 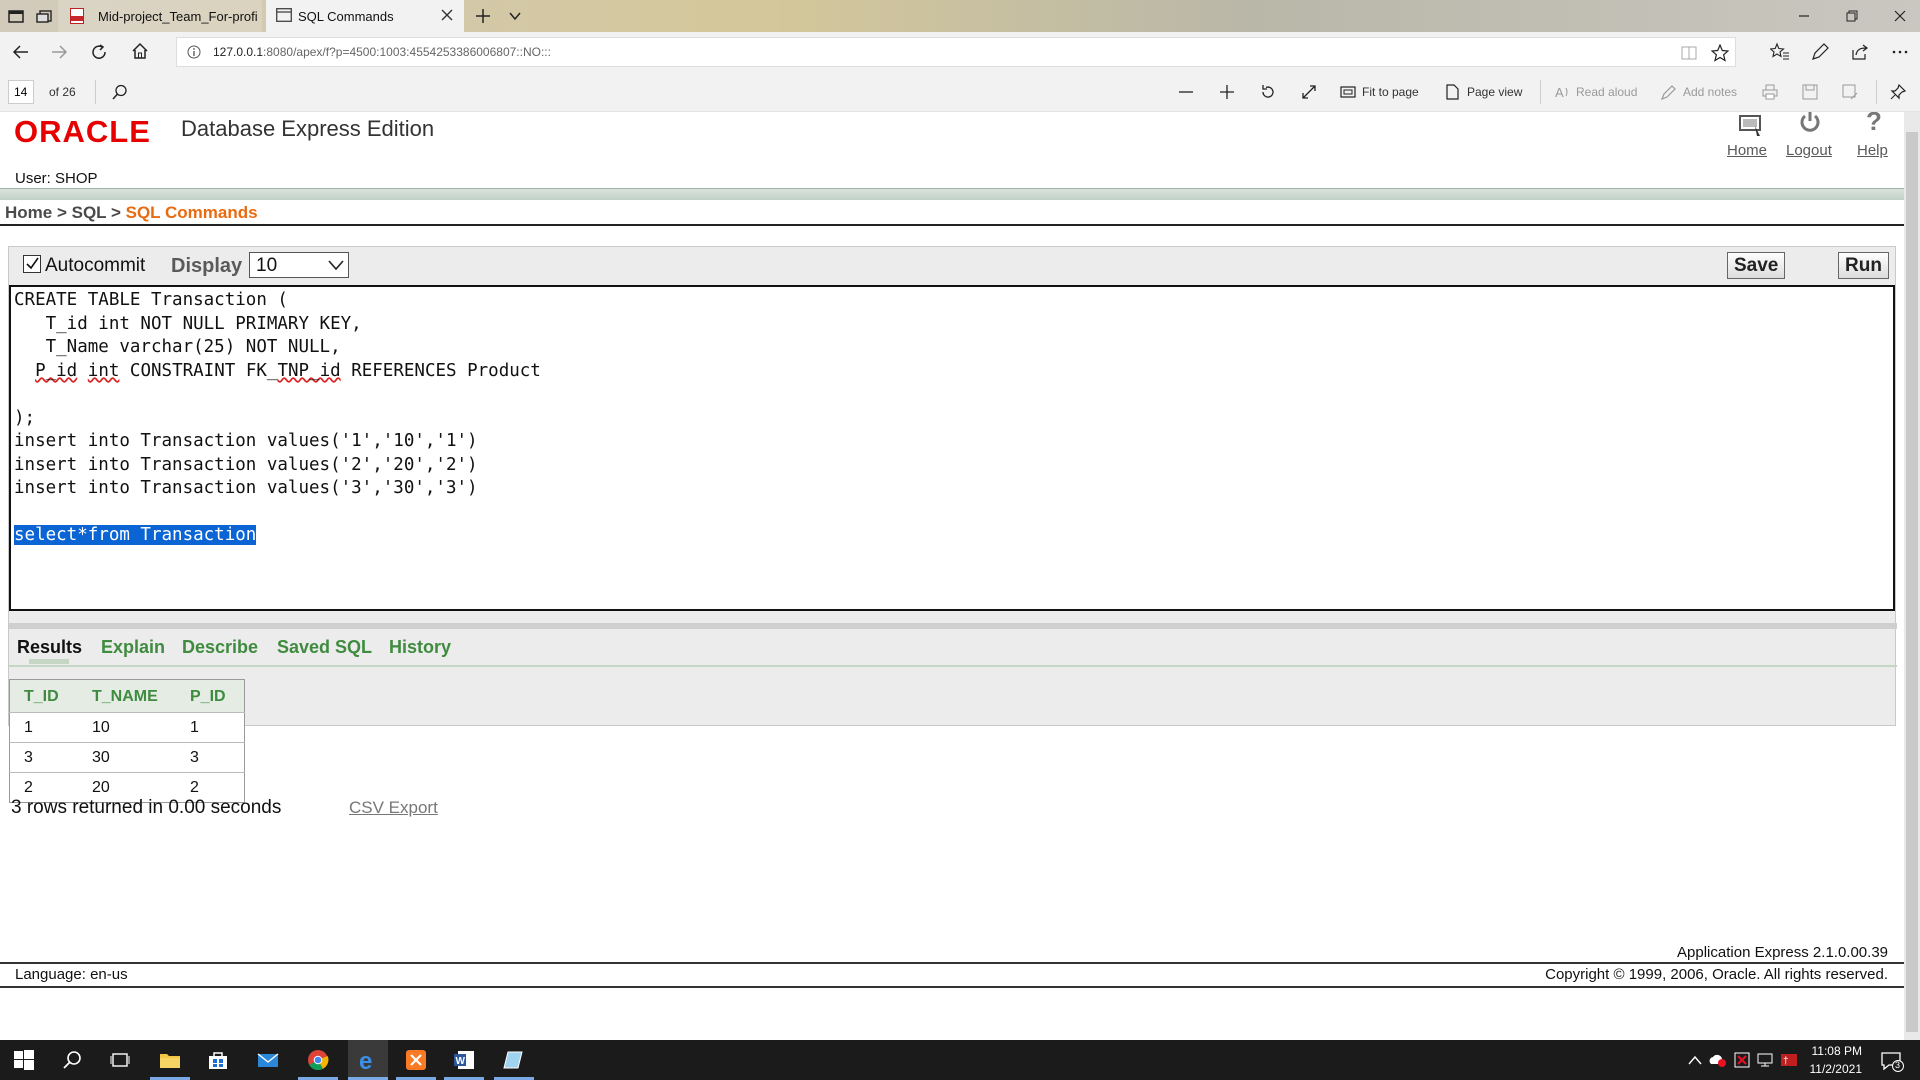 What do you see at coordinates (267, 265) in the screenshot?
I see `display-rows-value: 10` at bounding box center [267, 265].